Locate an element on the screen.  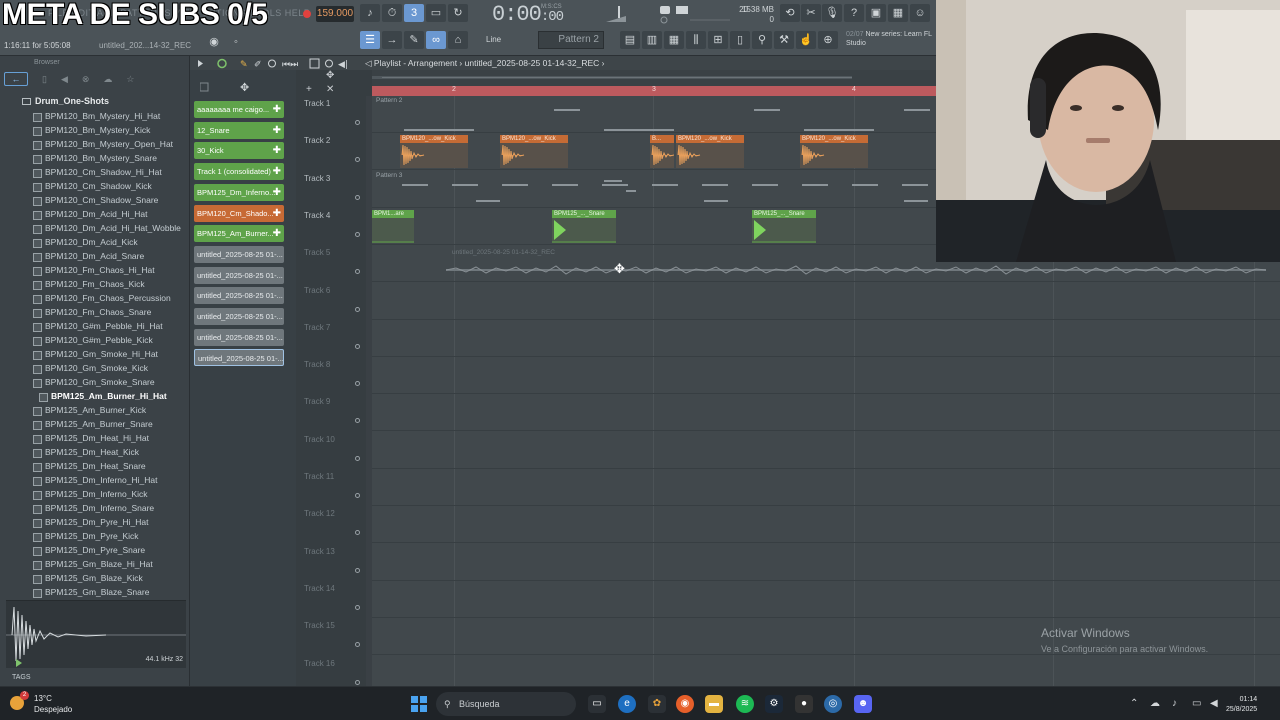
firefox-icon: ◉ is located at coordinates (685, 704).